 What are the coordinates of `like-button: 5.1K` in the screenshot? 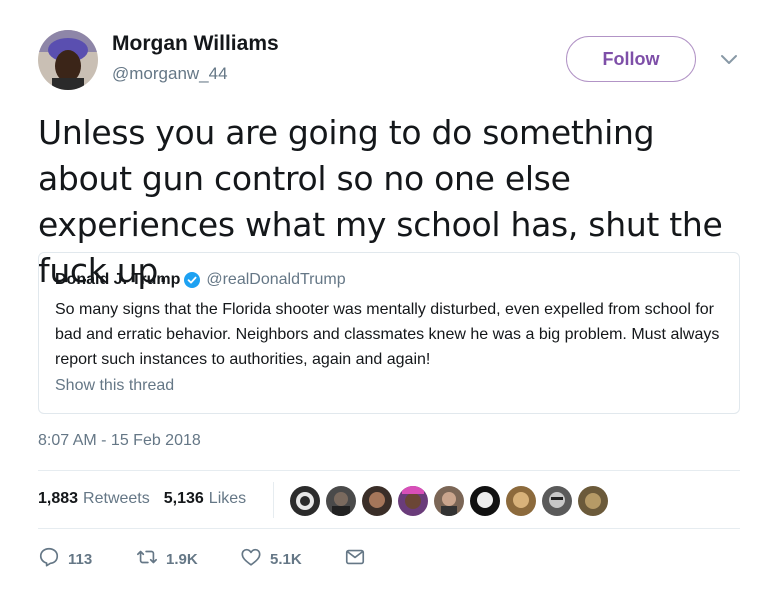 It's located at (292, 559).